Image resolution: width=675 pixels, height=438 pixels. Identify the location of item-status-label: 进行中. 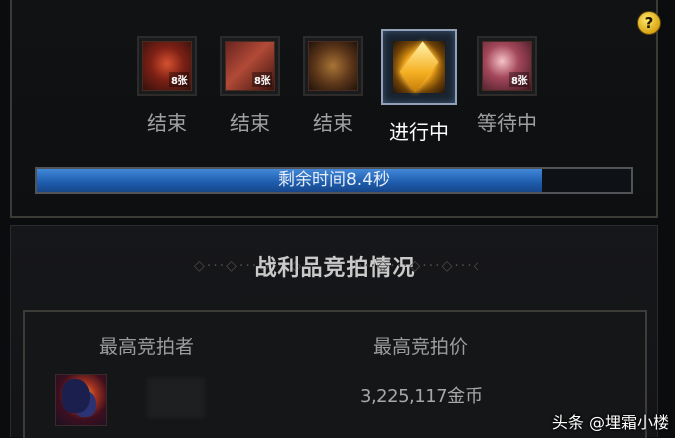
(419, 132).